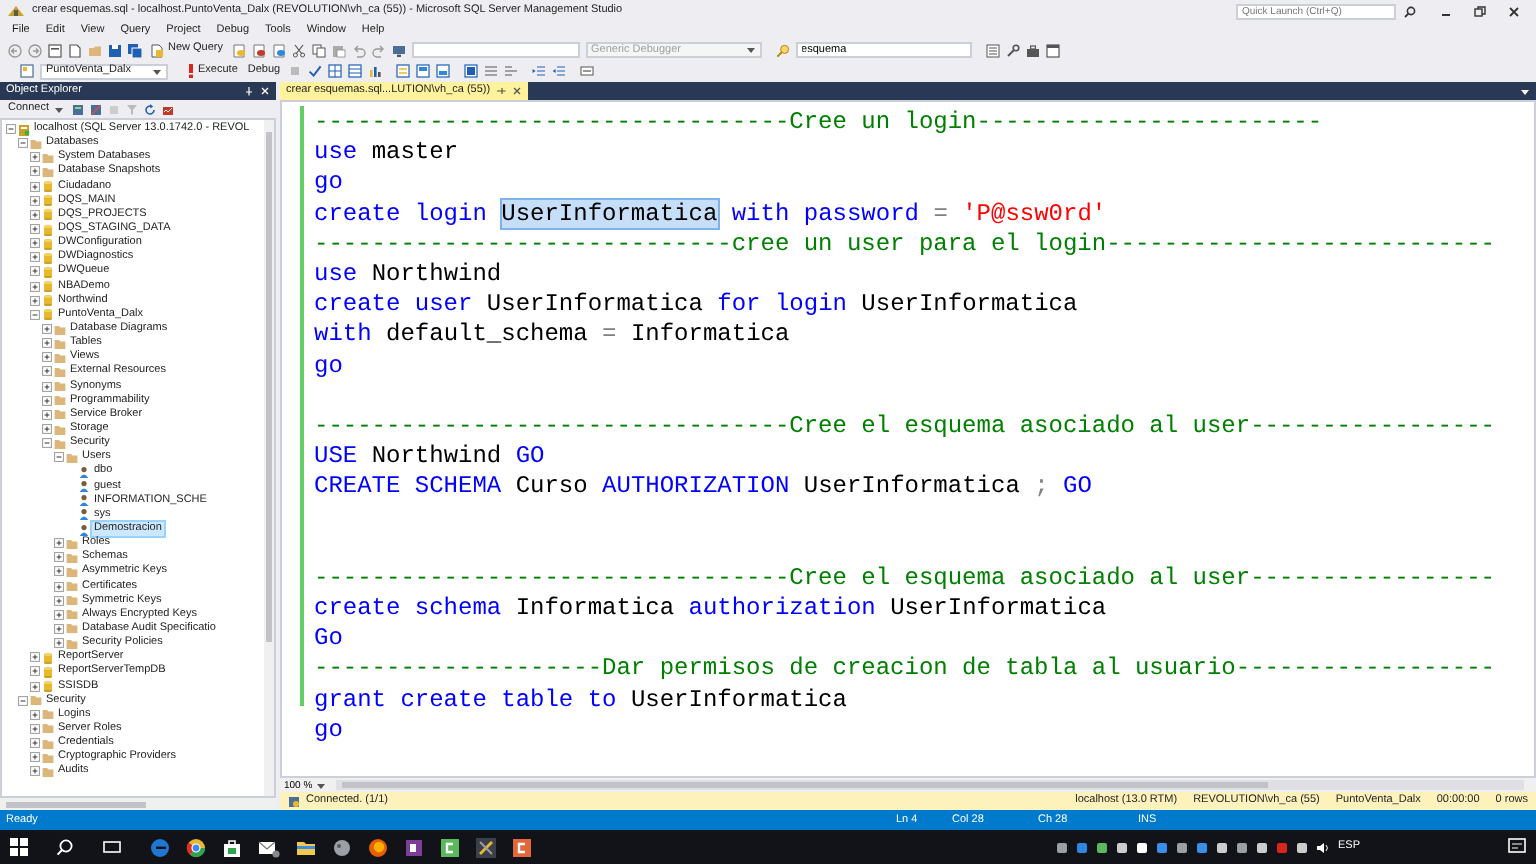 The width and height of the screenshot is (1536, 864). What do you see at coordinates (306, 847) in the screenshot?
I see `folder-icon` at bounding box center [306, 847].